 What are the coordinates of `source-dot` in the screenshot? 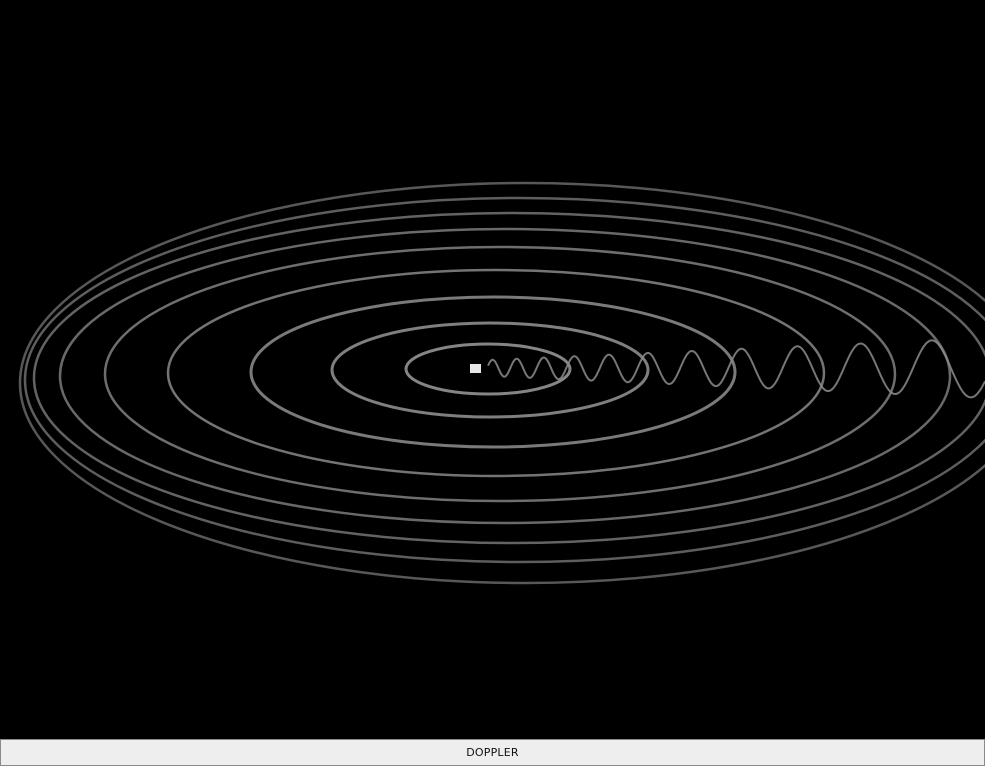 It's located at (475, 368).